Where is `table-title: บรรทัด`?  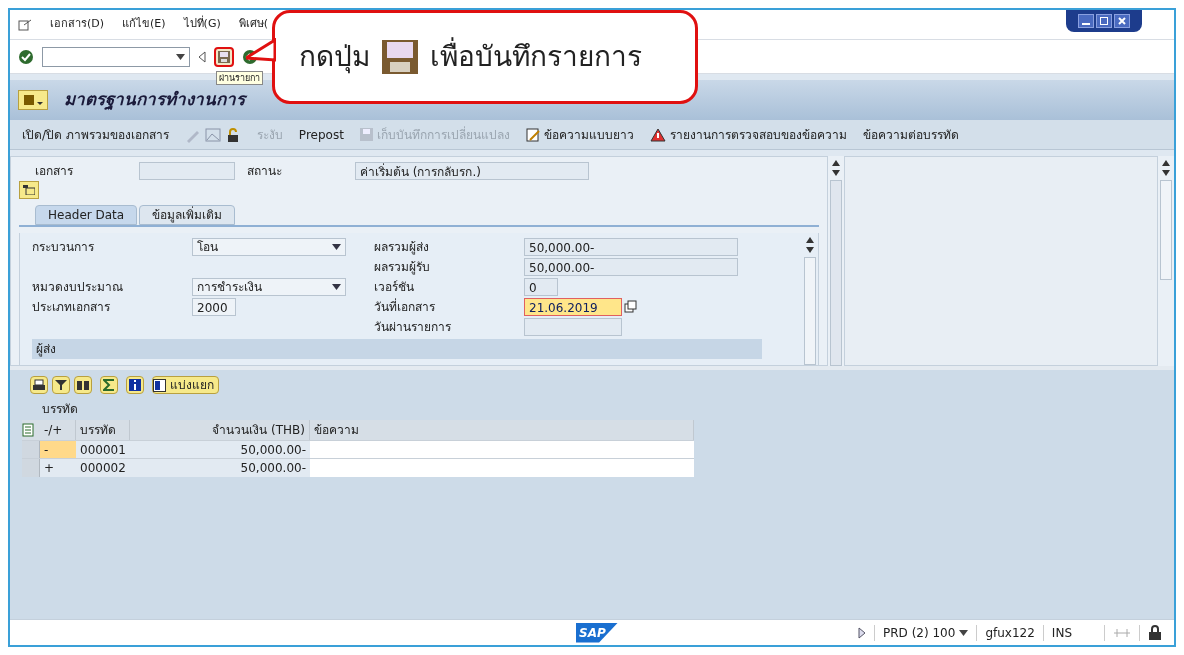
table-title: บรรทัด is located at coordinates (60, 409).